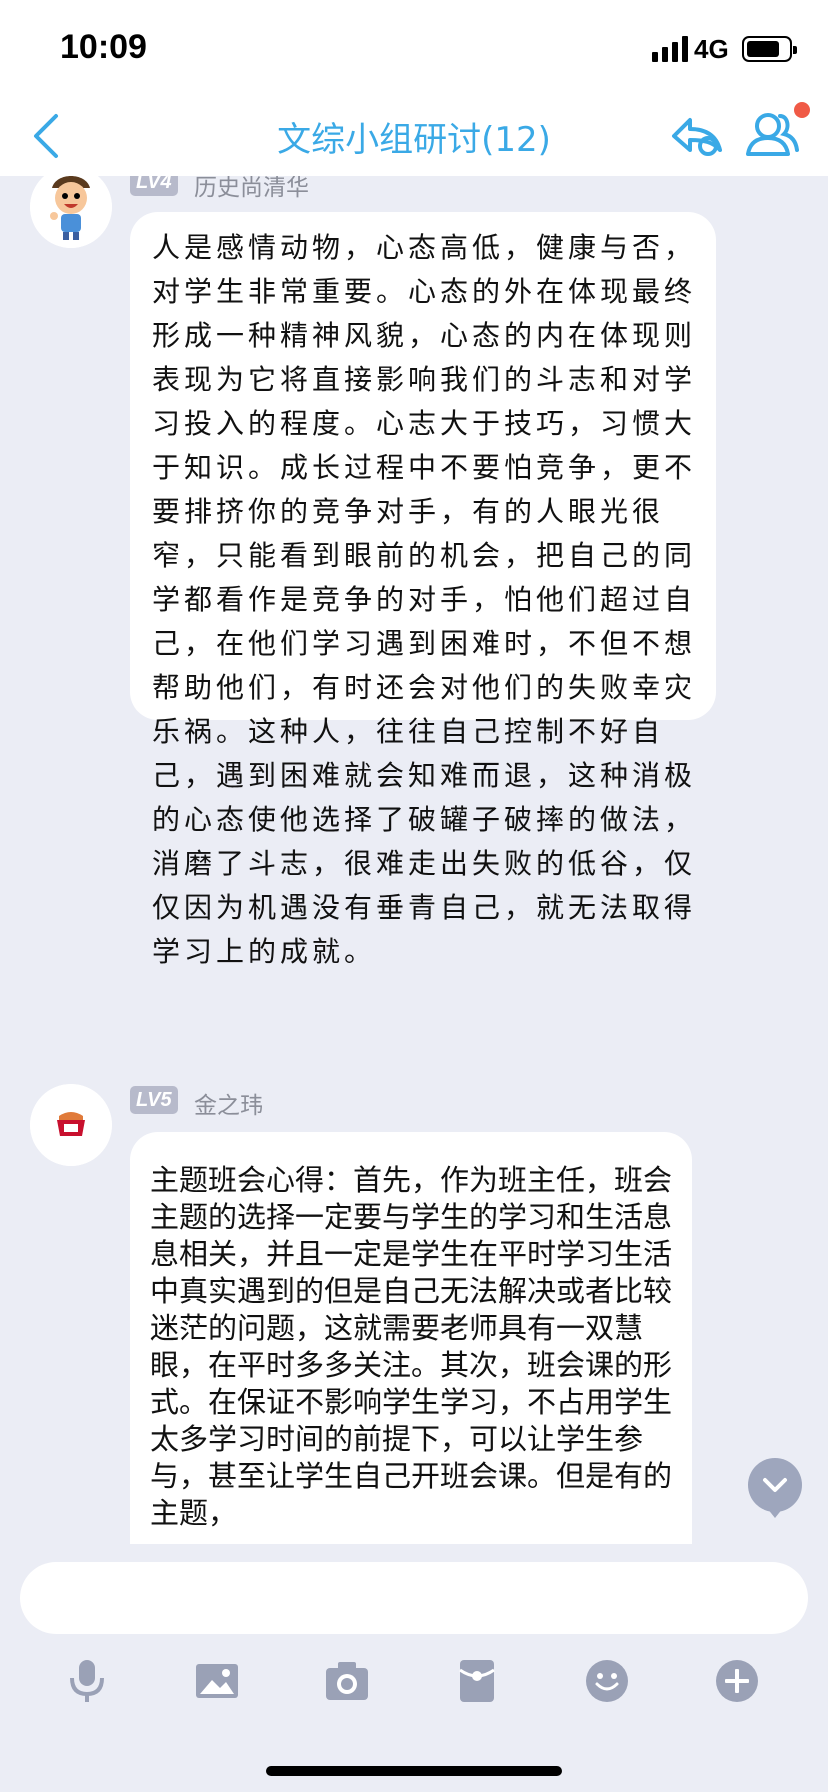 This screenshot has width=828, height=1792. Describe the element at coordinates (477, 1681) in the screenshot. I see `red-packet-icon` at that location.